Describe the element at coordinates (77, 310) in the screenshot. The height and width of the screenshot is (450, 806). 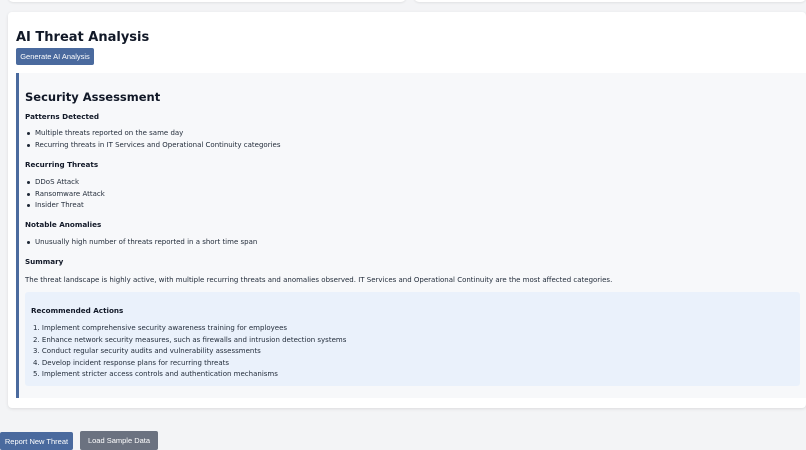
I see `recommended-heading: Recommended Actions` at that location.